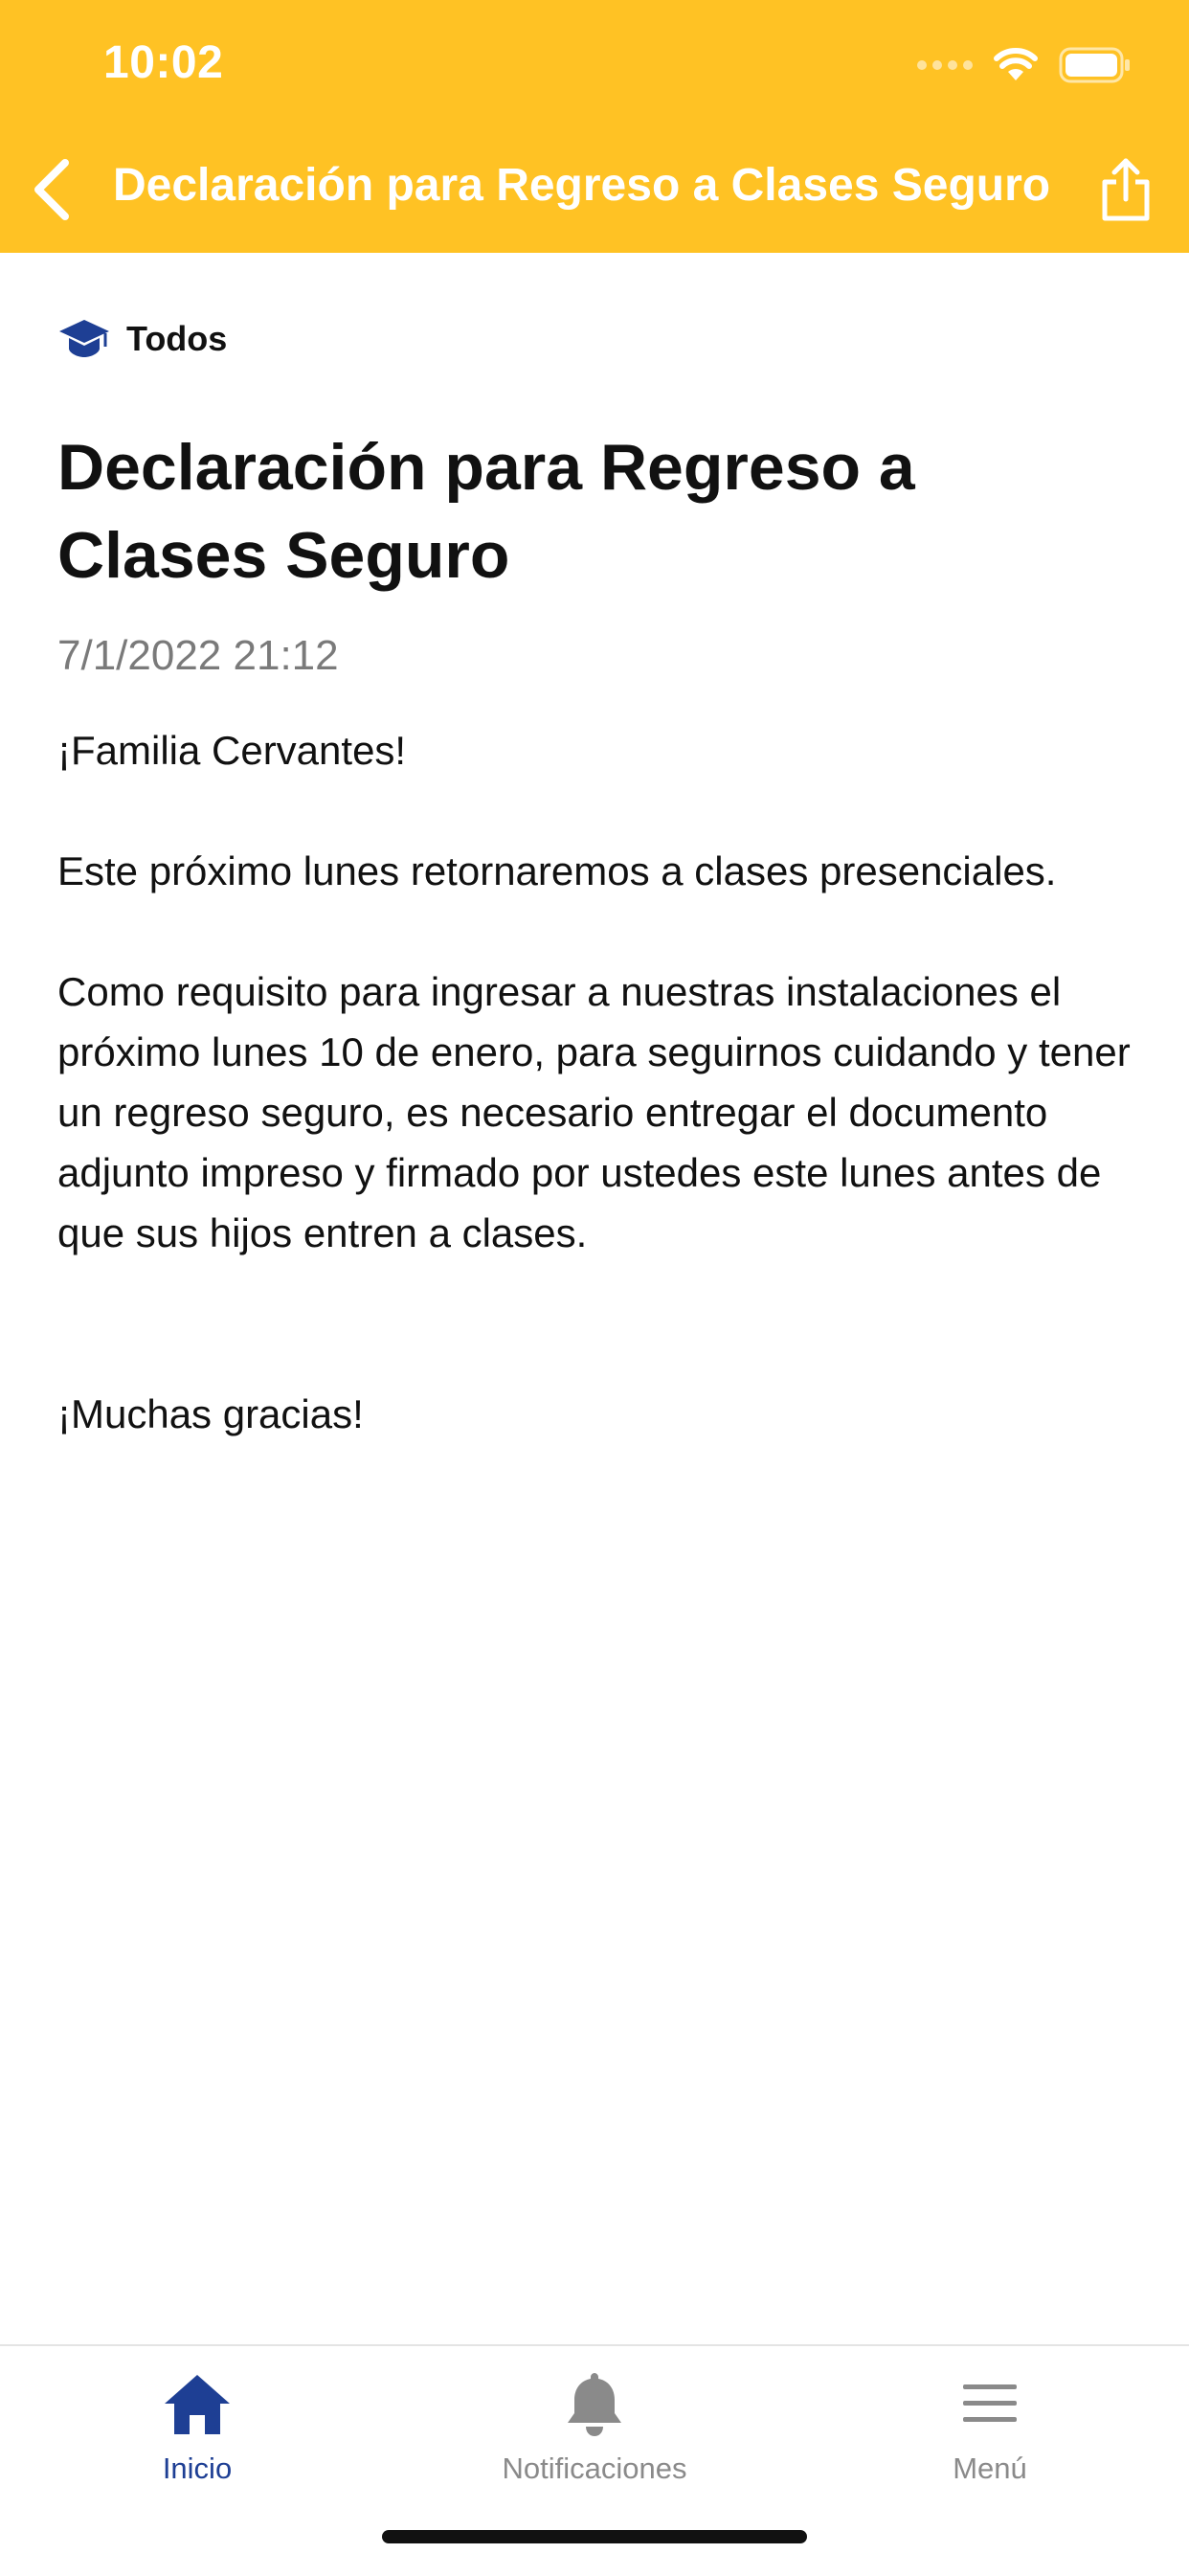 The width and height of the screenshot is (1189, 2576). Describe the element at coordinates (1094, 65) in the screenshot. I see `battery-icon` at that location.